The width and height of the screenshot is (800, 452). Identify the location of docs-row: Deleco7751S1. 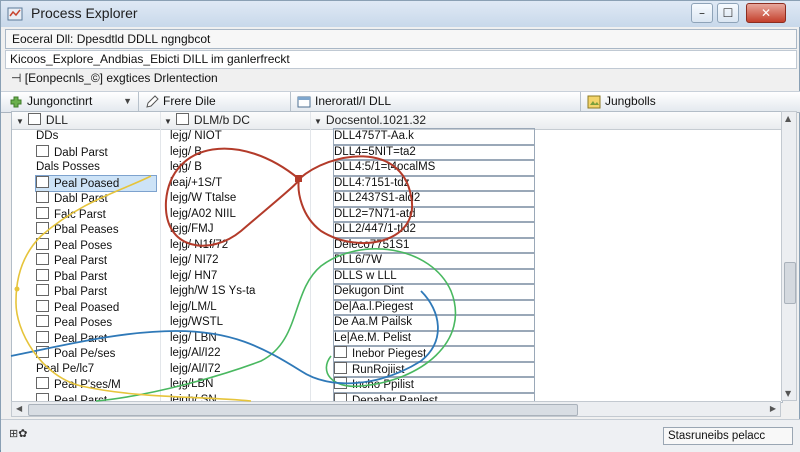
(434, 245).